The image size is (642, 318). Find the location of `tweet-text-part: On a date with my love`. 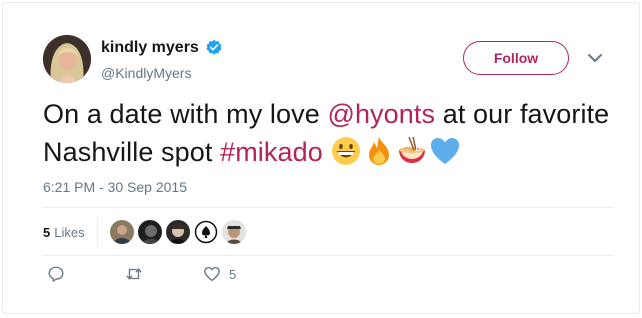

tweet-text-part: On a date with my love is located at coordinates (185, 114).